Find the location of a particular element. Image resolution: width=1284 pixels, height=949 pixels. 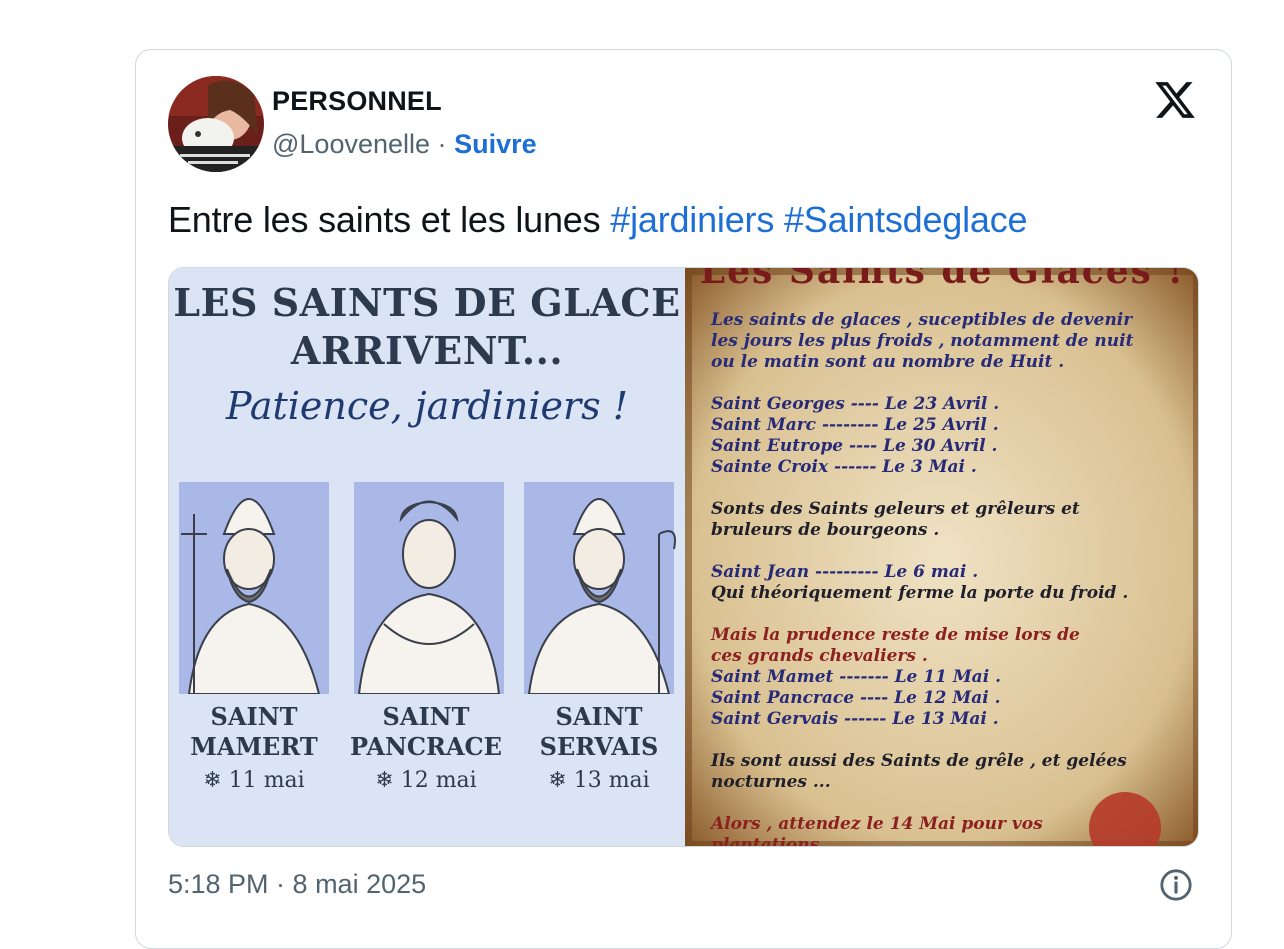

saint-1-line1: SAINT is located at coordinates (254, 716).